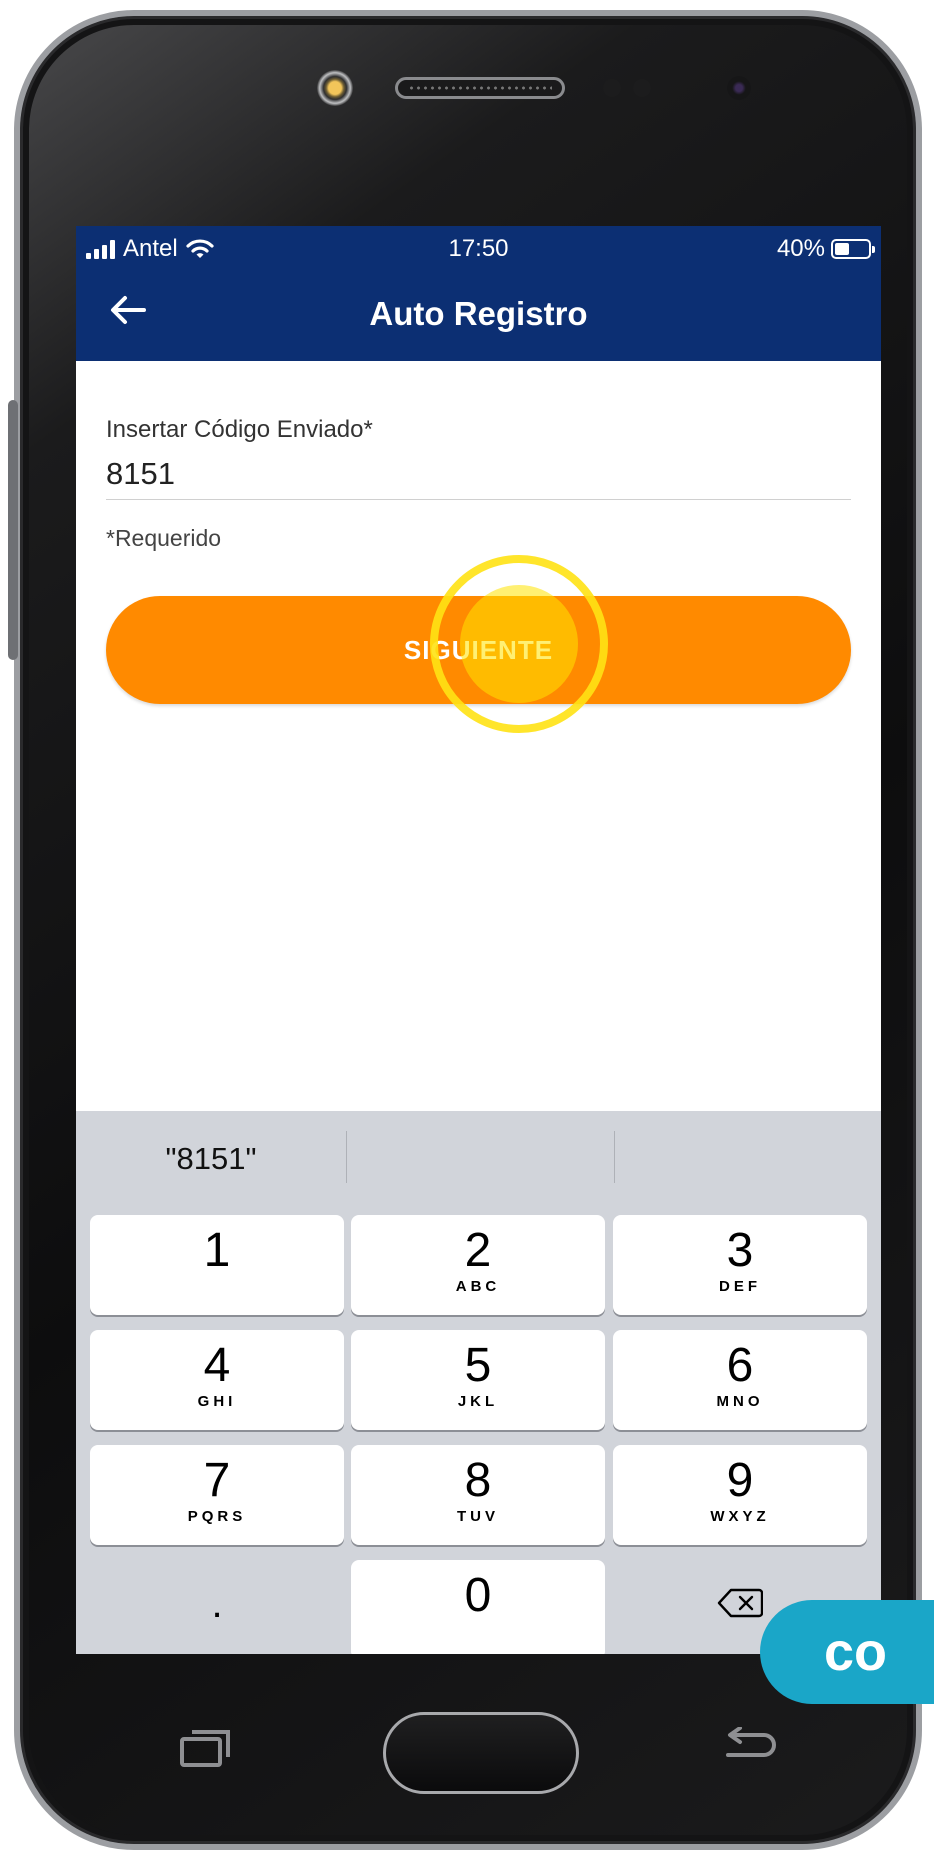 The width and height of the screenshot is (934, 1858). Describe the element at coordinates (478, 1286) in the screenshot. I see `key-letters: ABC` at that location.